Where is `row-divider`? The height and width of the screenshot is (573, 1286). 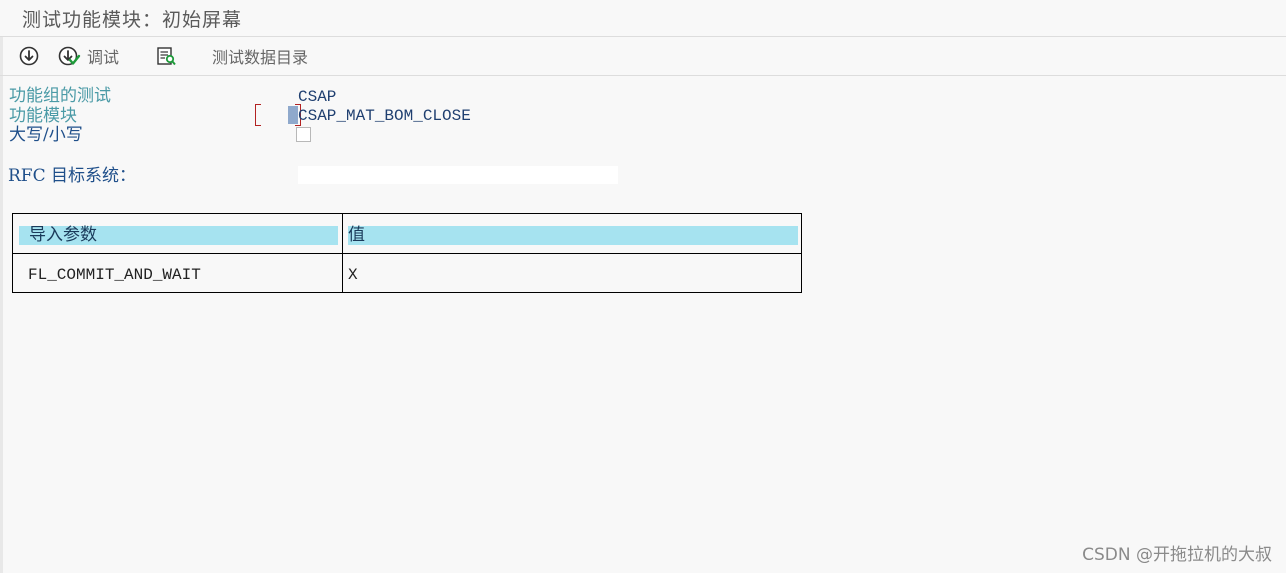
row-divider is located at coordinates (407, 253).